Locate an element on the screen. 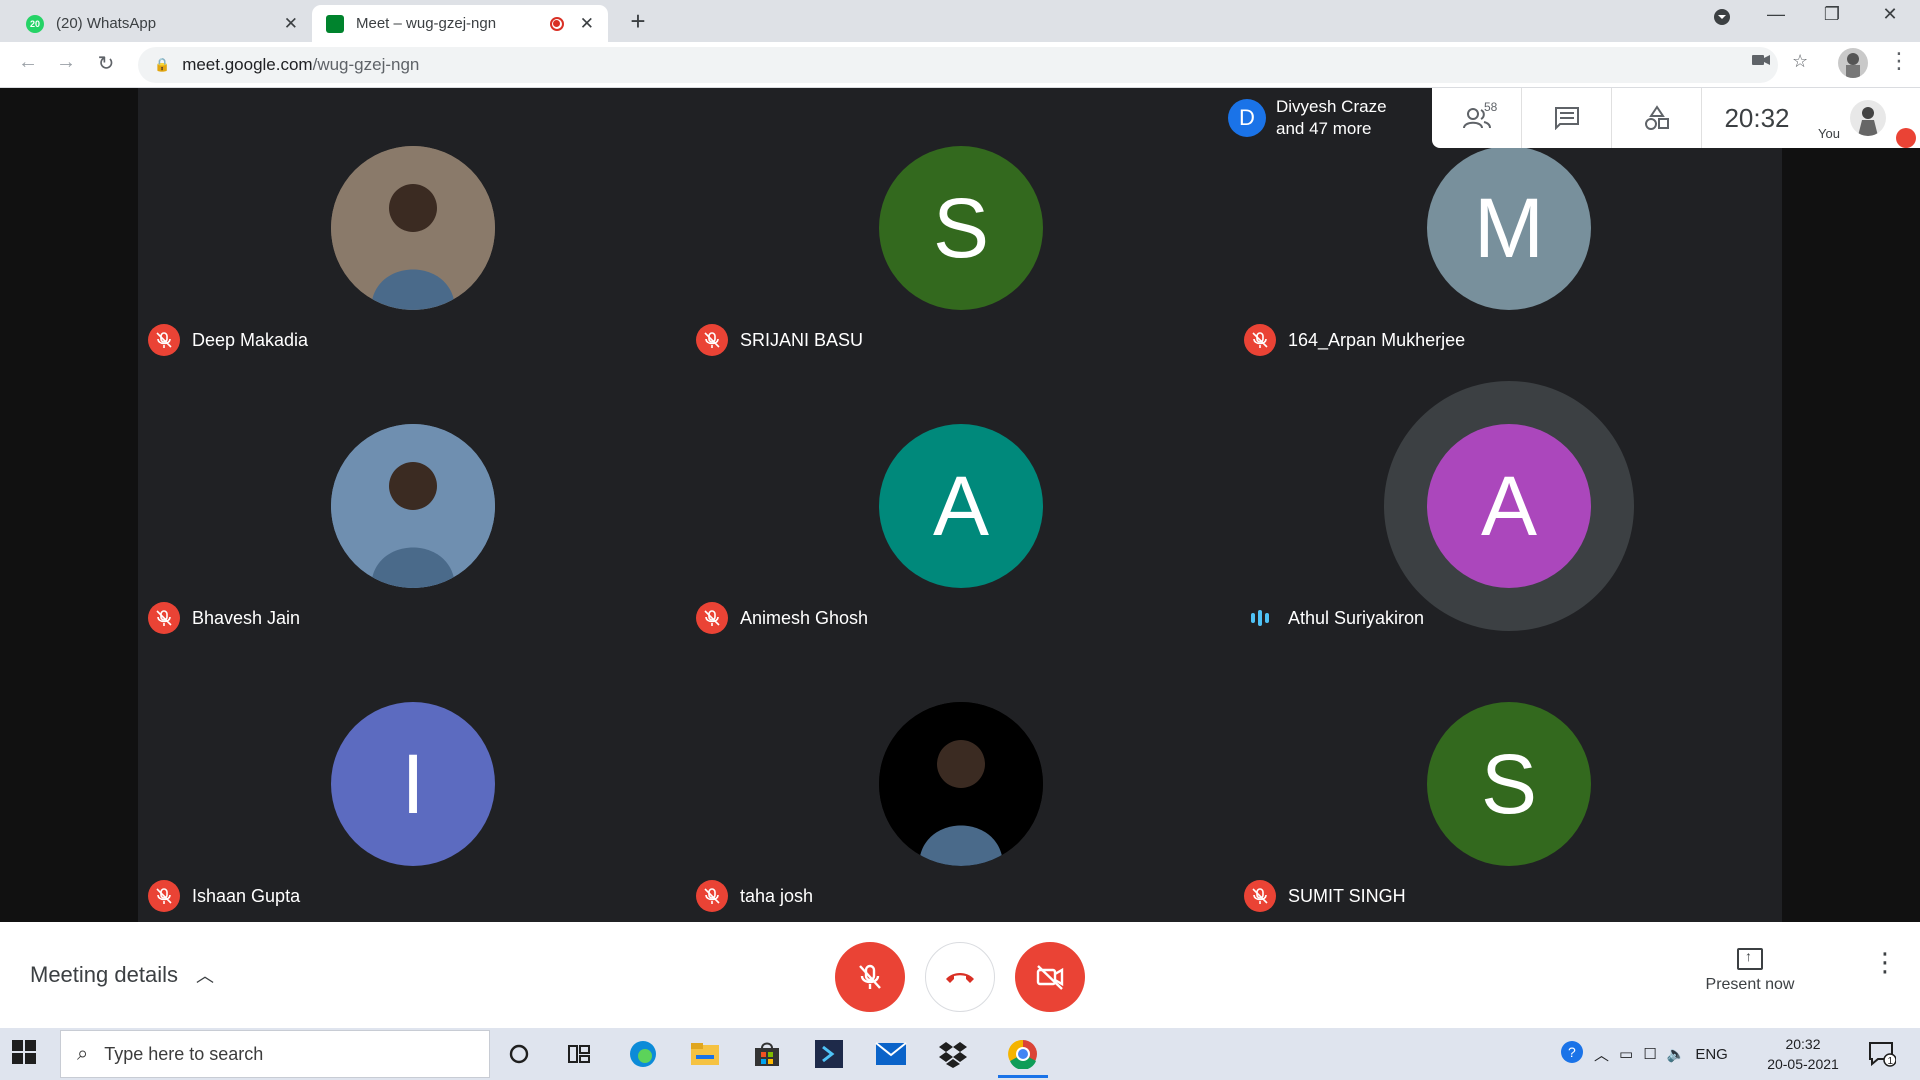  participant-avatar: I is located at coordinates (413, 784).